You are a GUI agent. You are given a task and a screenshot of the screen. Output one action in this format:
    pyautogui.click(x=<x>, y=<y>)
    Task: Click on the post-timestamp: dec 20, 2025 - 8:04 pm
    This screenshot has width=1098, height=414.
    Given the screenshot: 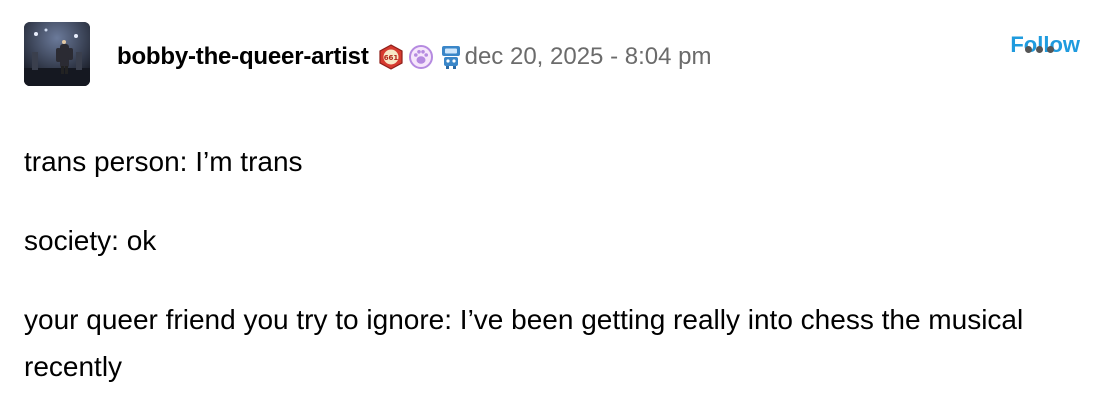 What is the action you would take?
    pyautogui.click(x=588, y=57)
    